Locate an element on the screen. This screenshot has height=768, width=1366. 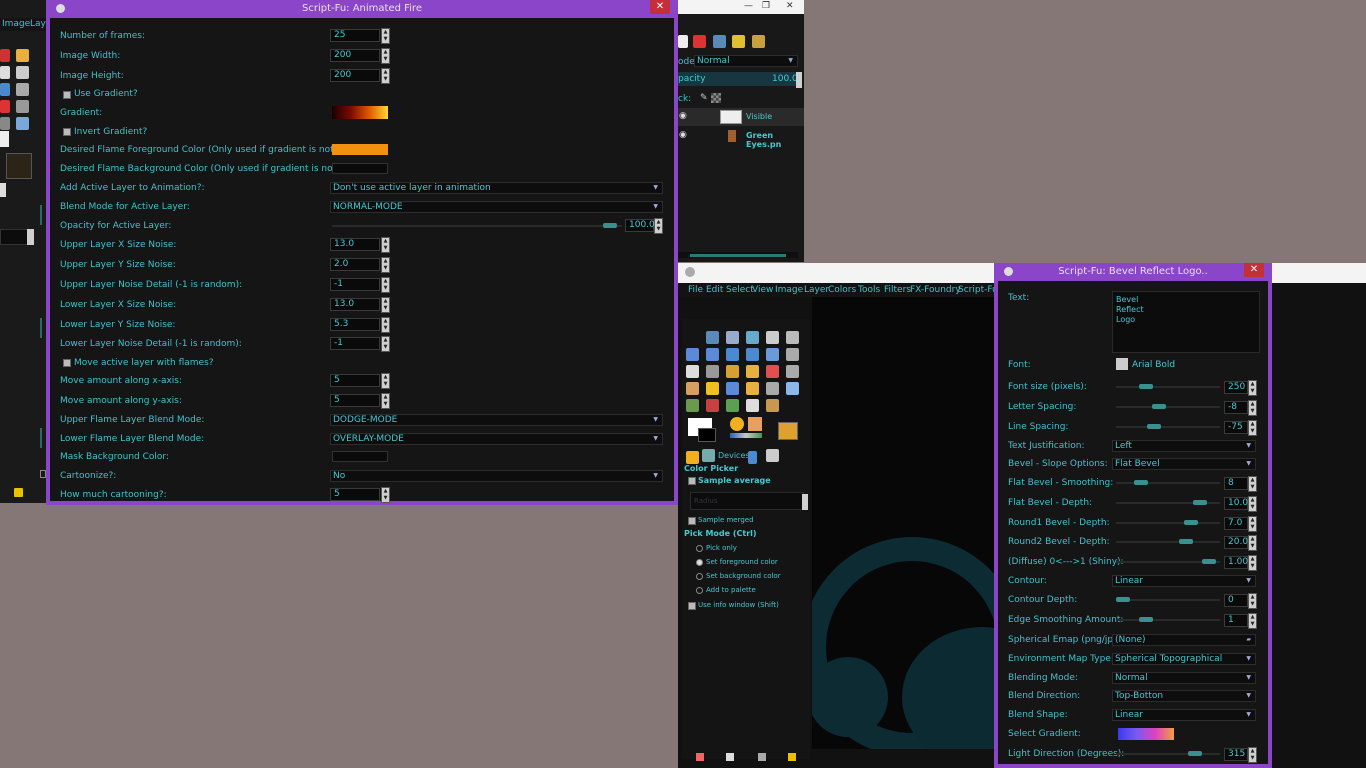
opacity-active-layer-stepper: ▲ ▼ is located at coordinates (658, 226).